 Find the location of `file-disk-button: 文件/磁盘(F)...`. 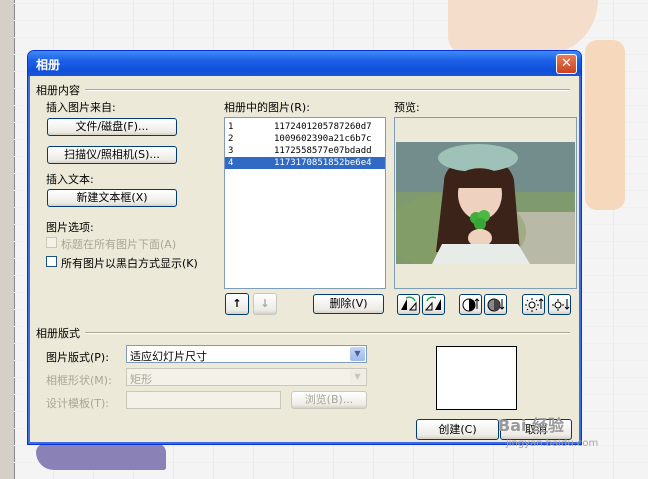

file-disk-button: 文件/磁盘(F)... is located at coordinates (112, 127).